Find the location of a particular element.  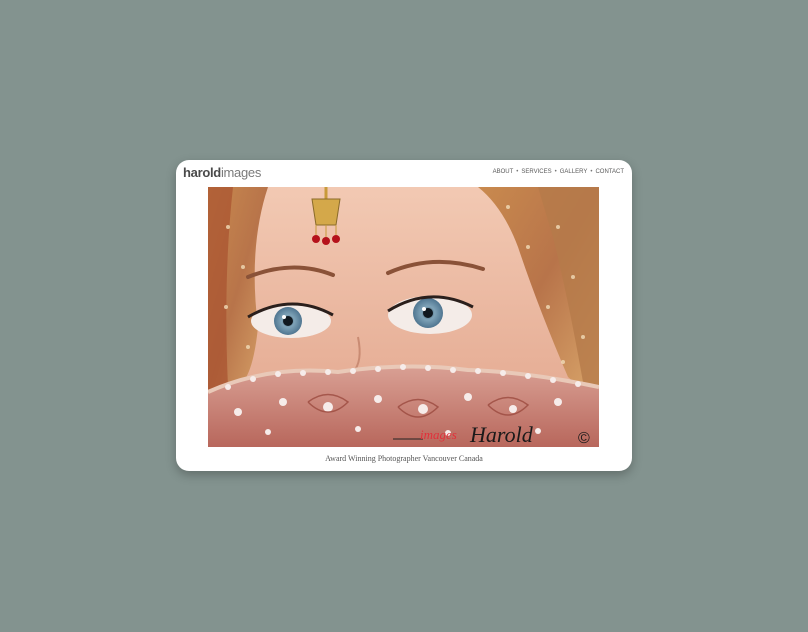

top-nav: ABOUT • SERVICES • GALLERY • CONTACT is located at coordinates (558, 172).